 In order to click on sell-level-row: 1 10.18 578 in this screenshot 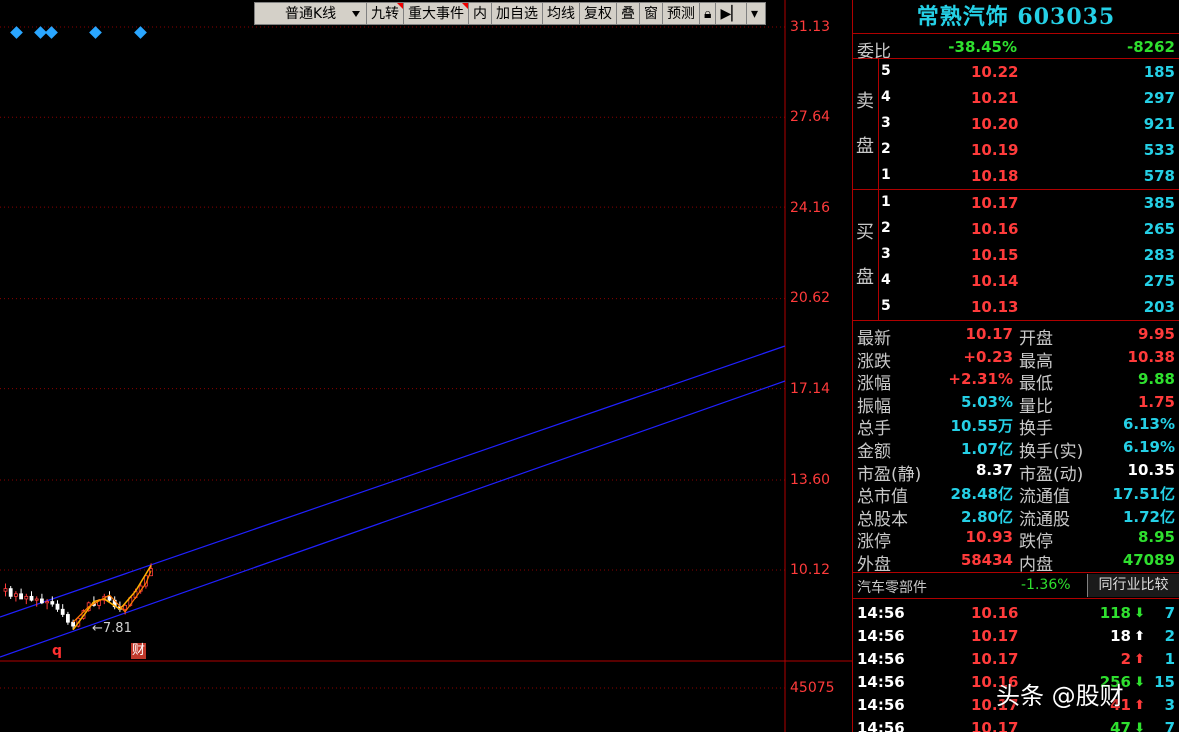, I will do `click(1016, 176)`.